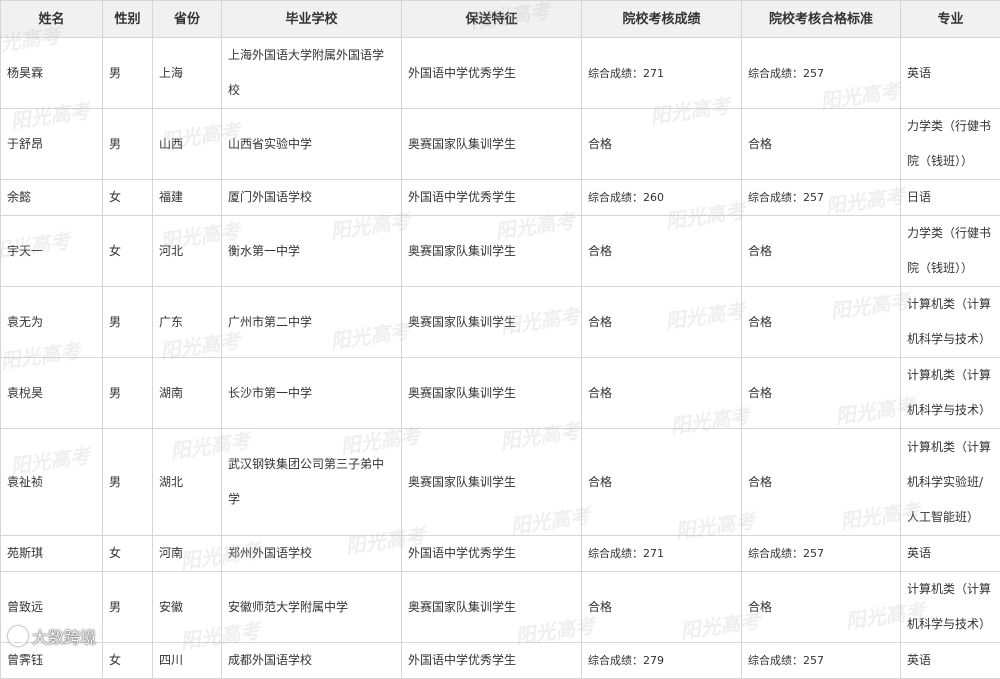 Image resolution: width=1000 pixels, height=679 pixels. What do you see at coordinates (187, 19) in the screenshot?
I see `header-province: 省份` at bounding box center [187, 19].